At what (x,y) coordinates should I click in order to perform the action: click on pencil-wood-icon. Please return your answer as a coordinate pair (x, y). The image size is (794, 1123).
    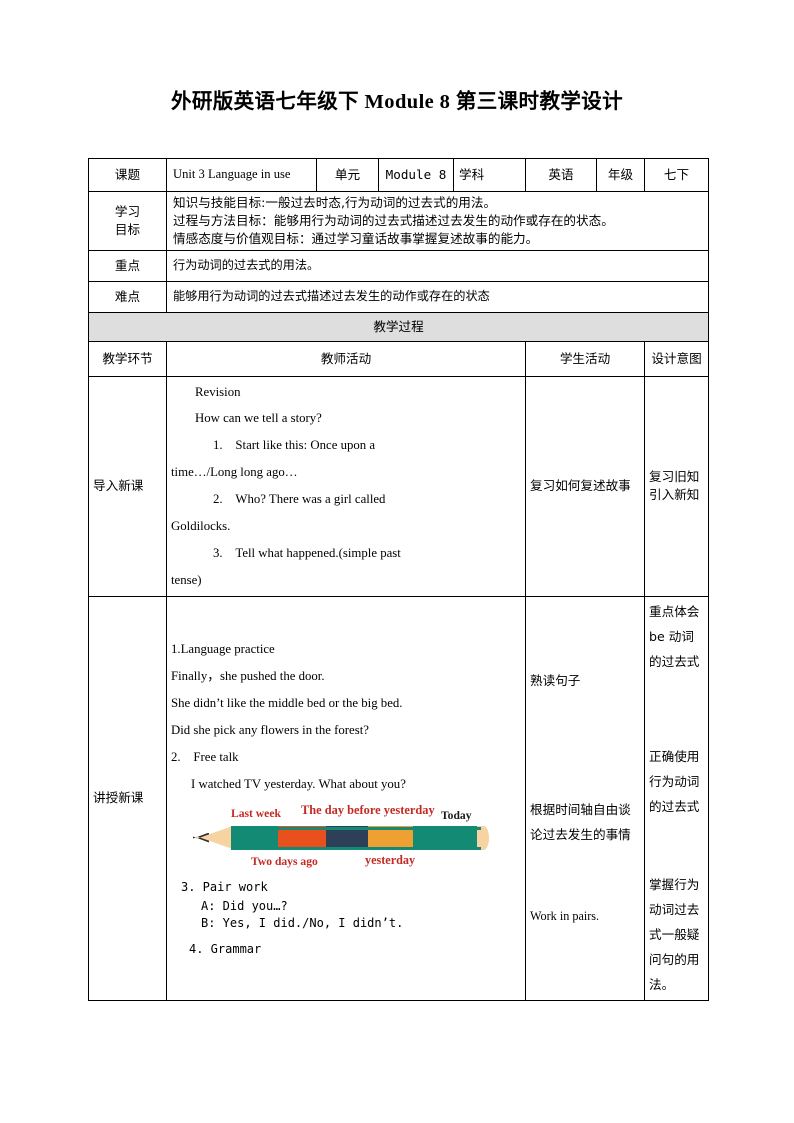
    Looking at the image, I should click on (215, 837).